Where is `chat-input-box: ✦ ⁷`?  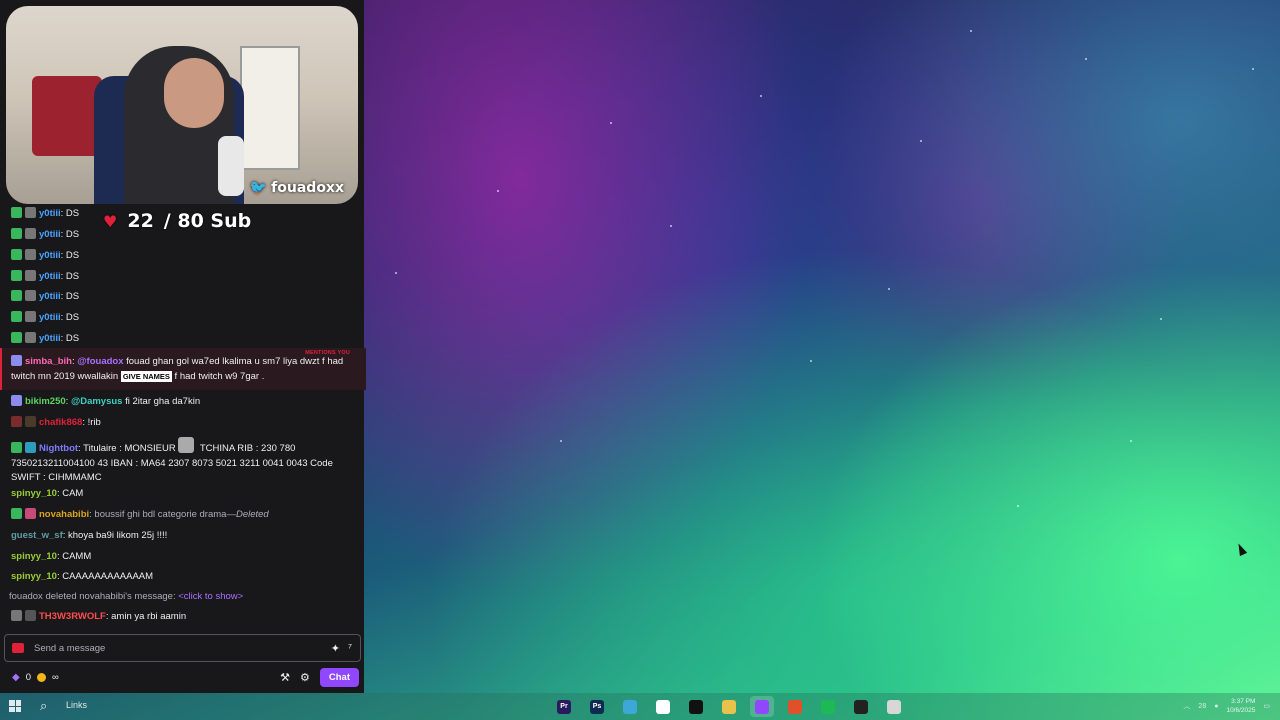
chat-input-box: ✦ ⁷ is located at coordinates (182, 648).